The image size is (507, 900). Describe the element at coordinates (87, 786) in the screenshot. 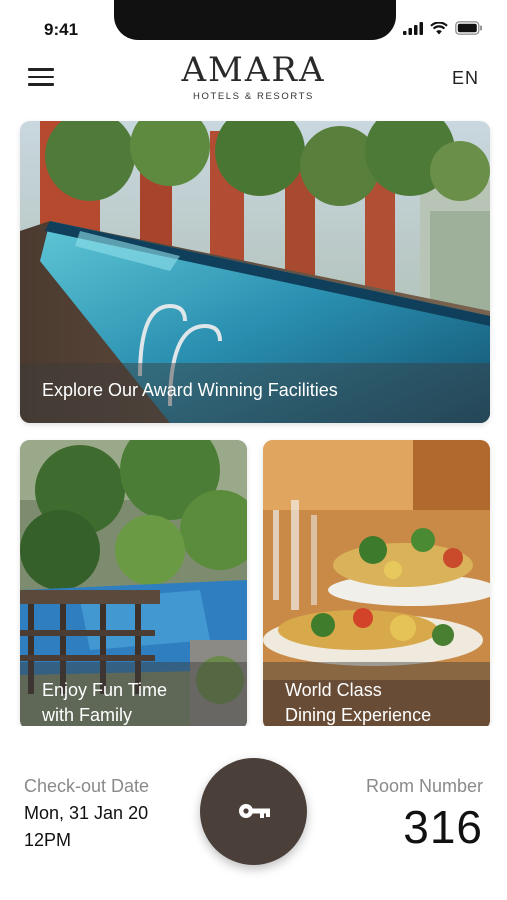

I see `checkout-label: Check-out Date` at that location.